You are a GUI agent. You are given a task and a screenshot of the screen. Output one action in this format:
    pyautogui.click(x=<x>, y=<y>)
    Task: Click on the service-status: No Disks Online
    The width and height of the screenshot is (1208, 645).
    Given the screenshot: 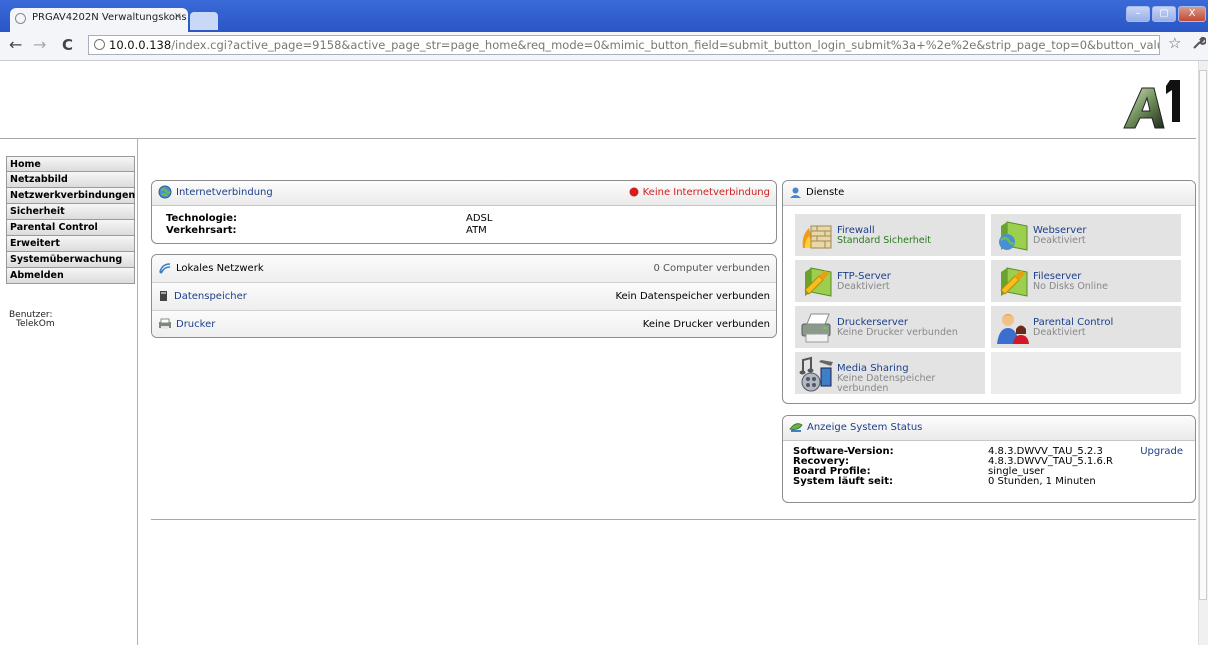 What is the action you would take?
    pyautogui.click(x=1070, y=286)
    